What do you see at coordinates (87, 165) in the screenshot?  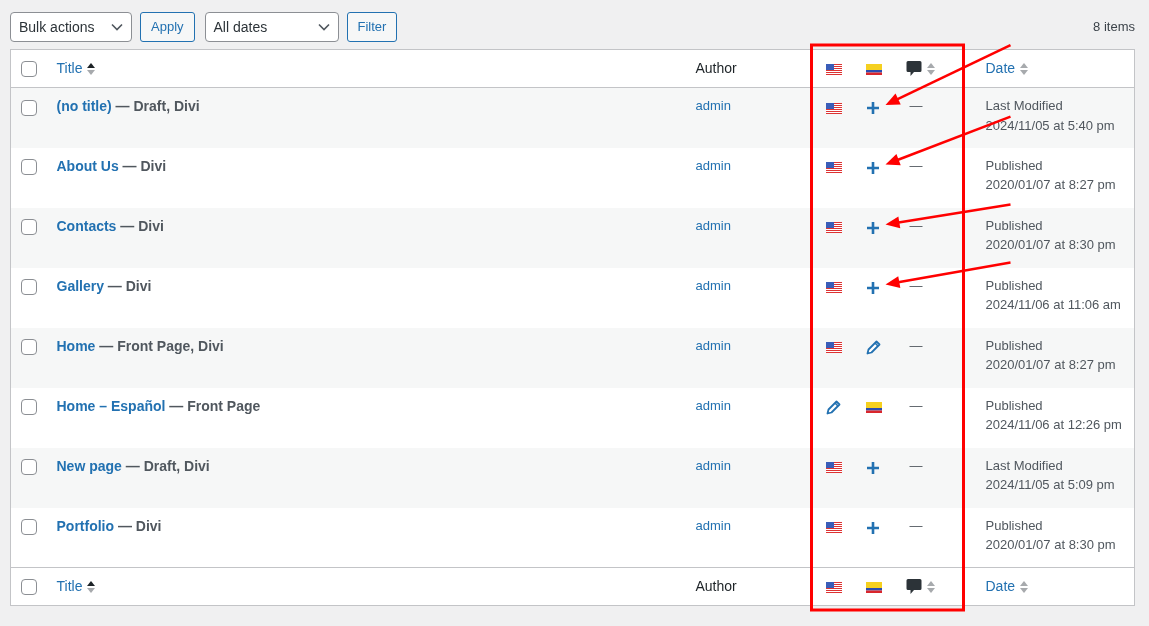 I see `page-title-link: About Us` at bounding box center [87, 165].